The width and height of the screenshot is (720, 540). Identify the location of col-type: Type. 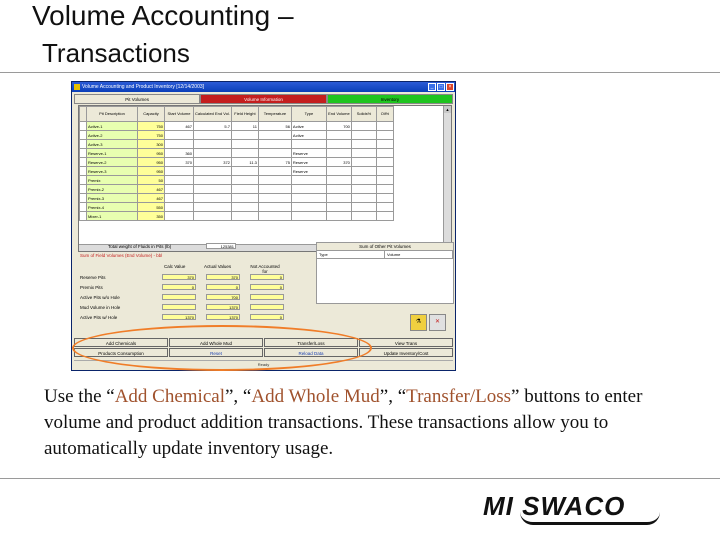
(308, 114).